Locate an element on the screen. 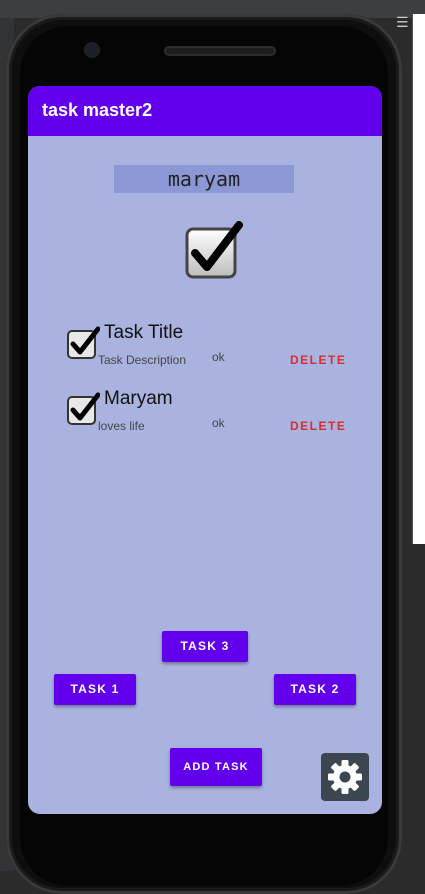  front-camera is located at coordinates (92, 50).